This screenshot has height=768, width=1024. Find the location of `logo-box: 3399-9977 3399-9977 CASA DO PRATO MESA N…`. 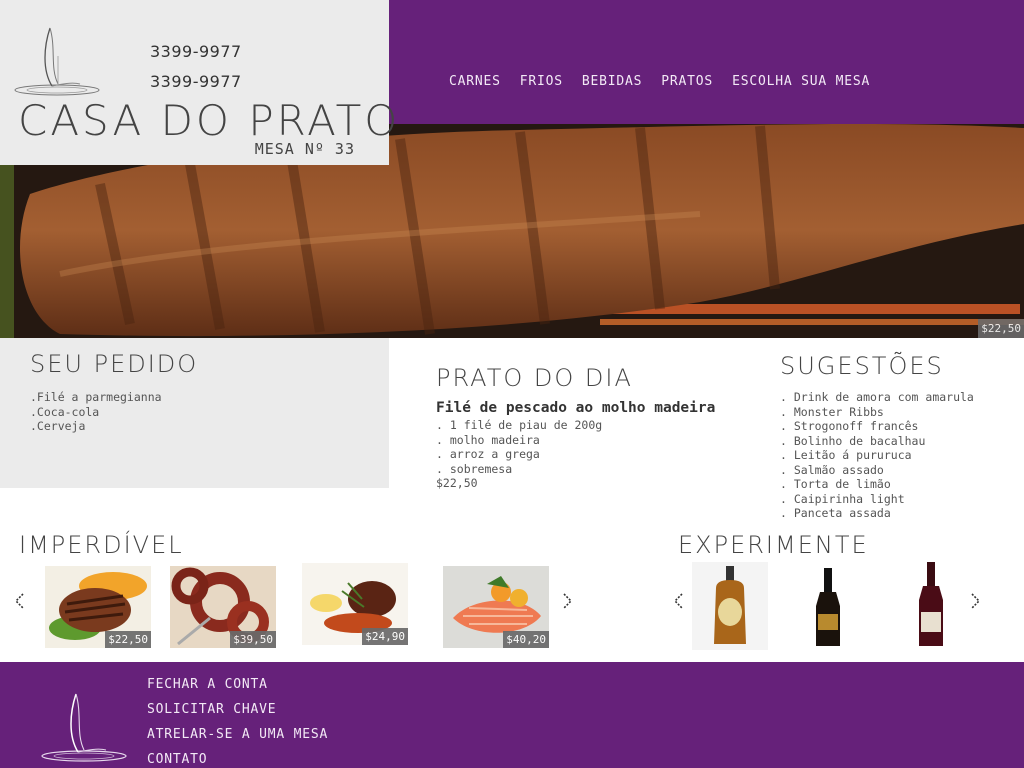

logo-box: 3399-9977 3399-9977 CASA DO PRATO MESA N… is located at coordinates (198, 82).